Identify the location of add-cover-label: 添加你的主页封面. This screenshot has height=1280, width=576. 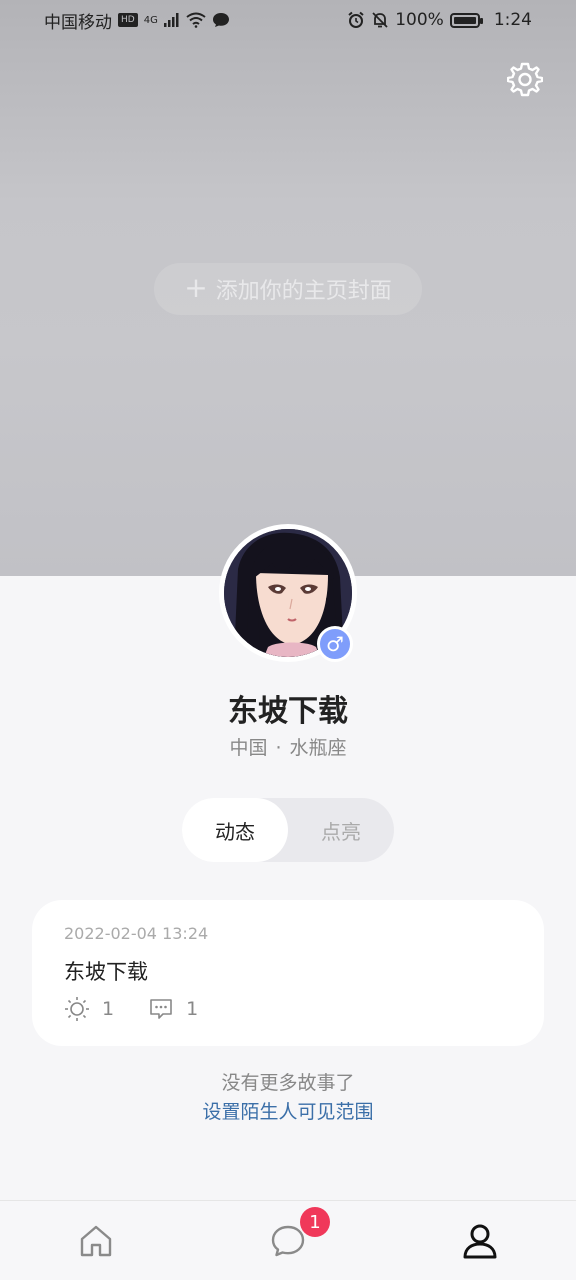
(303, 291).